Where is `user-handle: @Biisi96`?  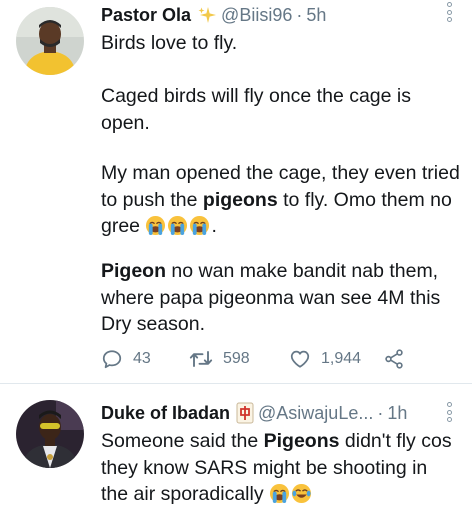
user-handle: @Biisi96 is located at coordinates (256, 15).